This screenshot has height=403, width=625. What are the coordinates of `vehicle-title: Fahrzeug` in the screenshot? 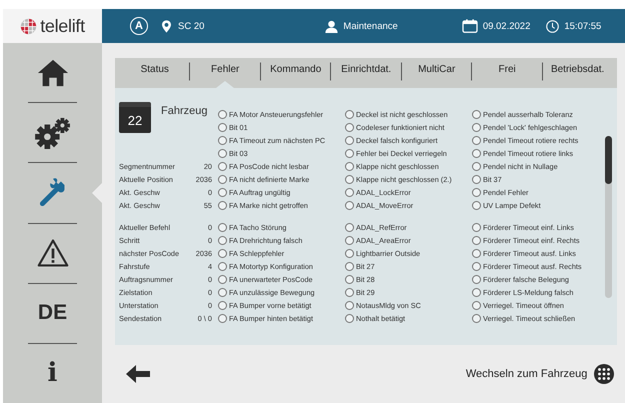 It's located at (184, 111).